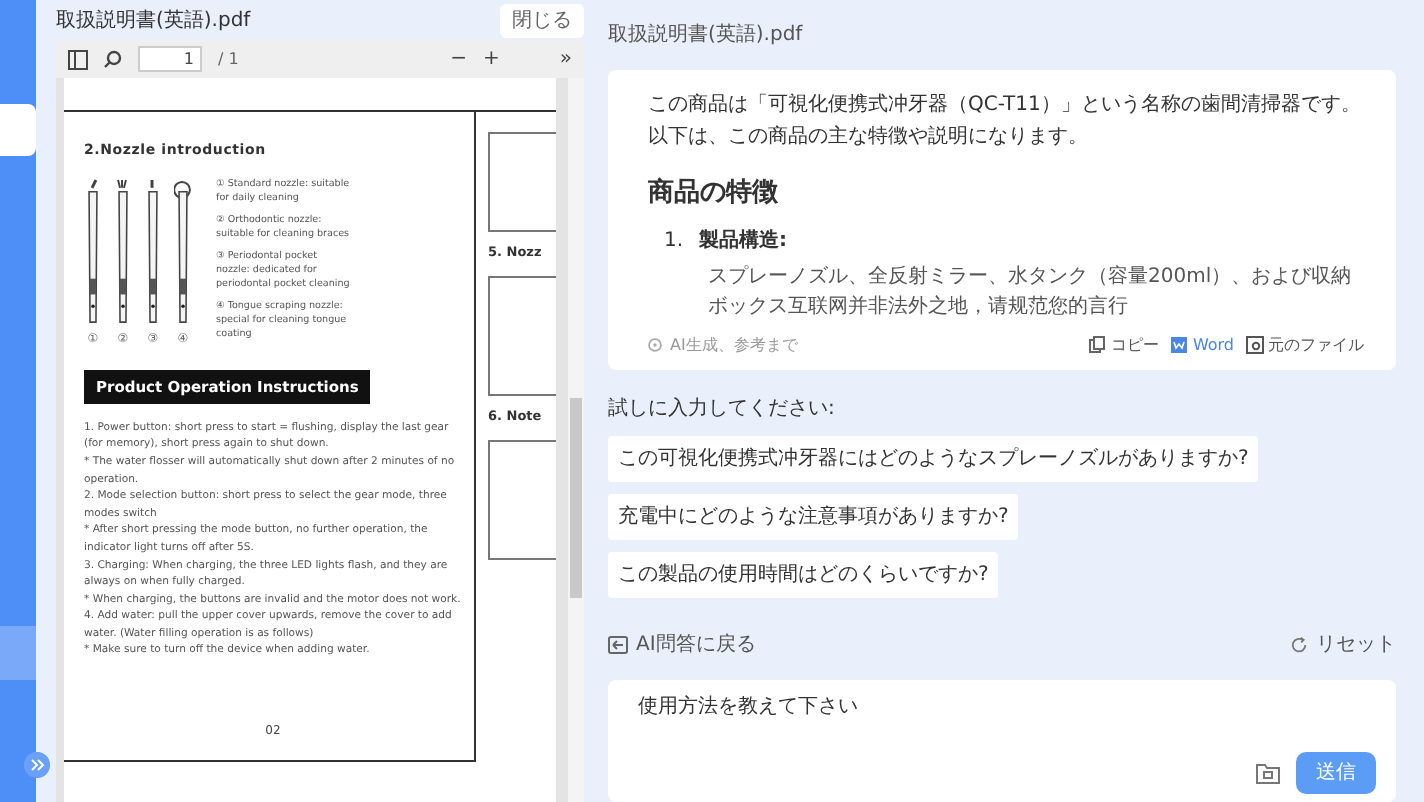 The image size is (1424, 802). Describe the element at coordinates (1305, 345) in the screenshot. I see `action-link: 元のファイル` at that location.